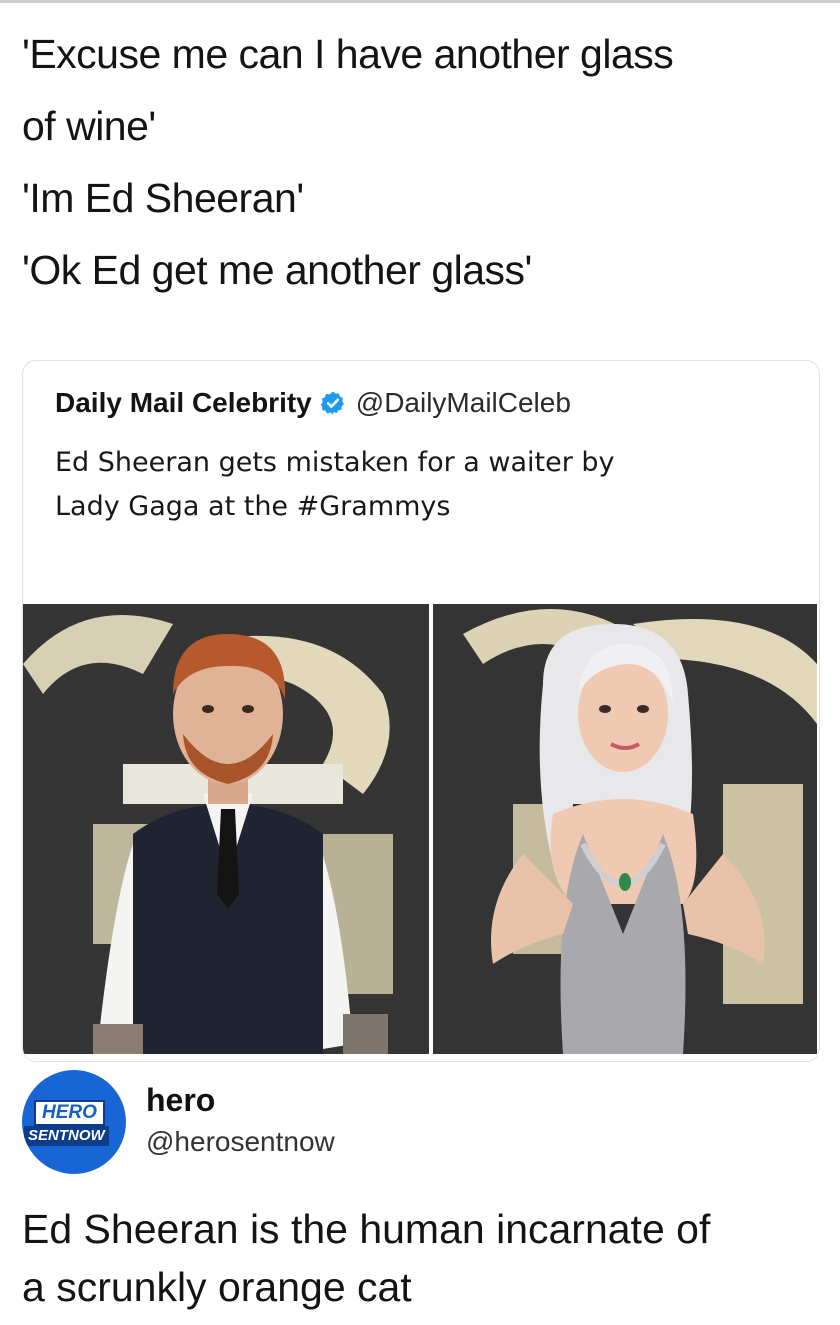 Image resolution: width=840 pixels, height=1325 pixels. What do you see at coordinates (420, 1) in the screenshot?
I see `top-divider` at bounding box center [420, 1].